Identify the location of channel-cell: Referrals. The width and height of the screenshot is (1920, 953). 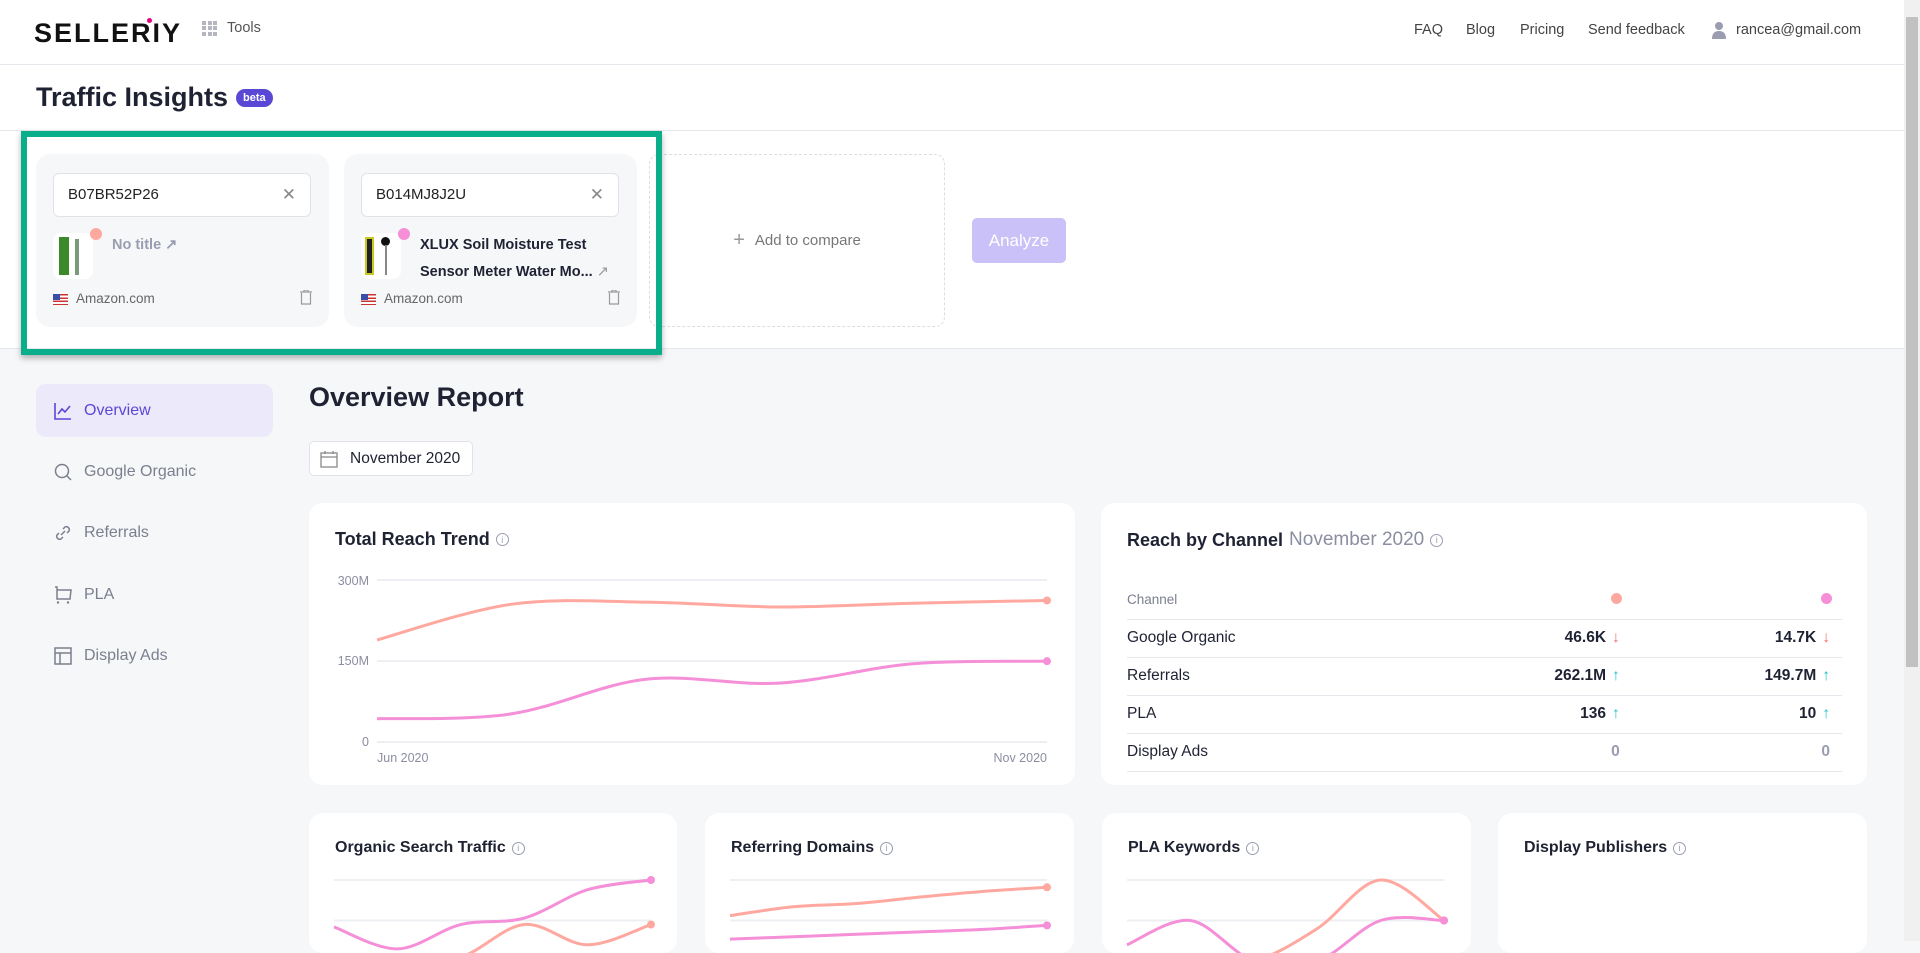
(1274, 676).